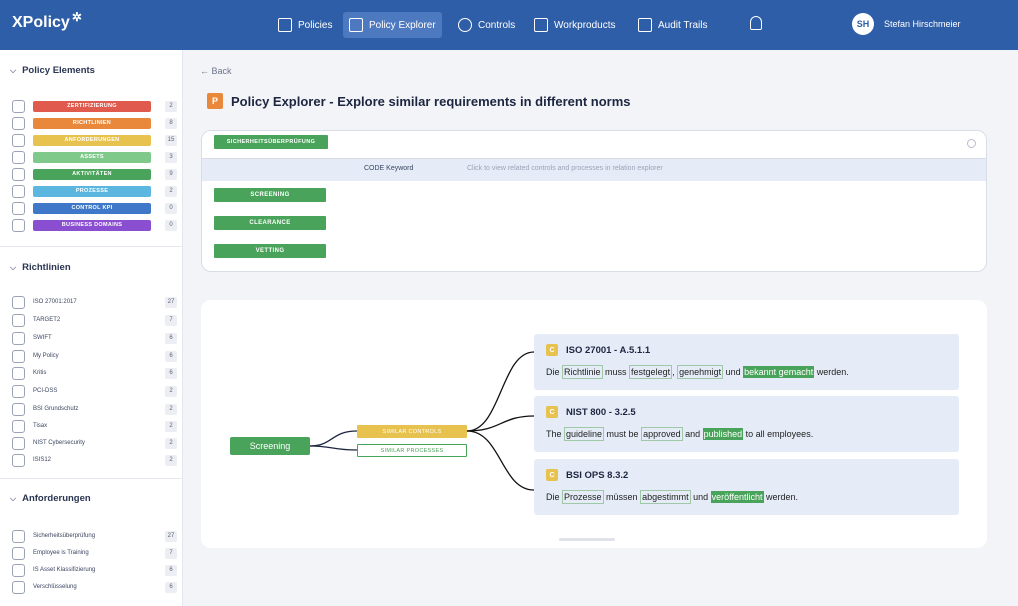  I want to click on richtlinie-row: TARGET2 7, so click(94, 320).